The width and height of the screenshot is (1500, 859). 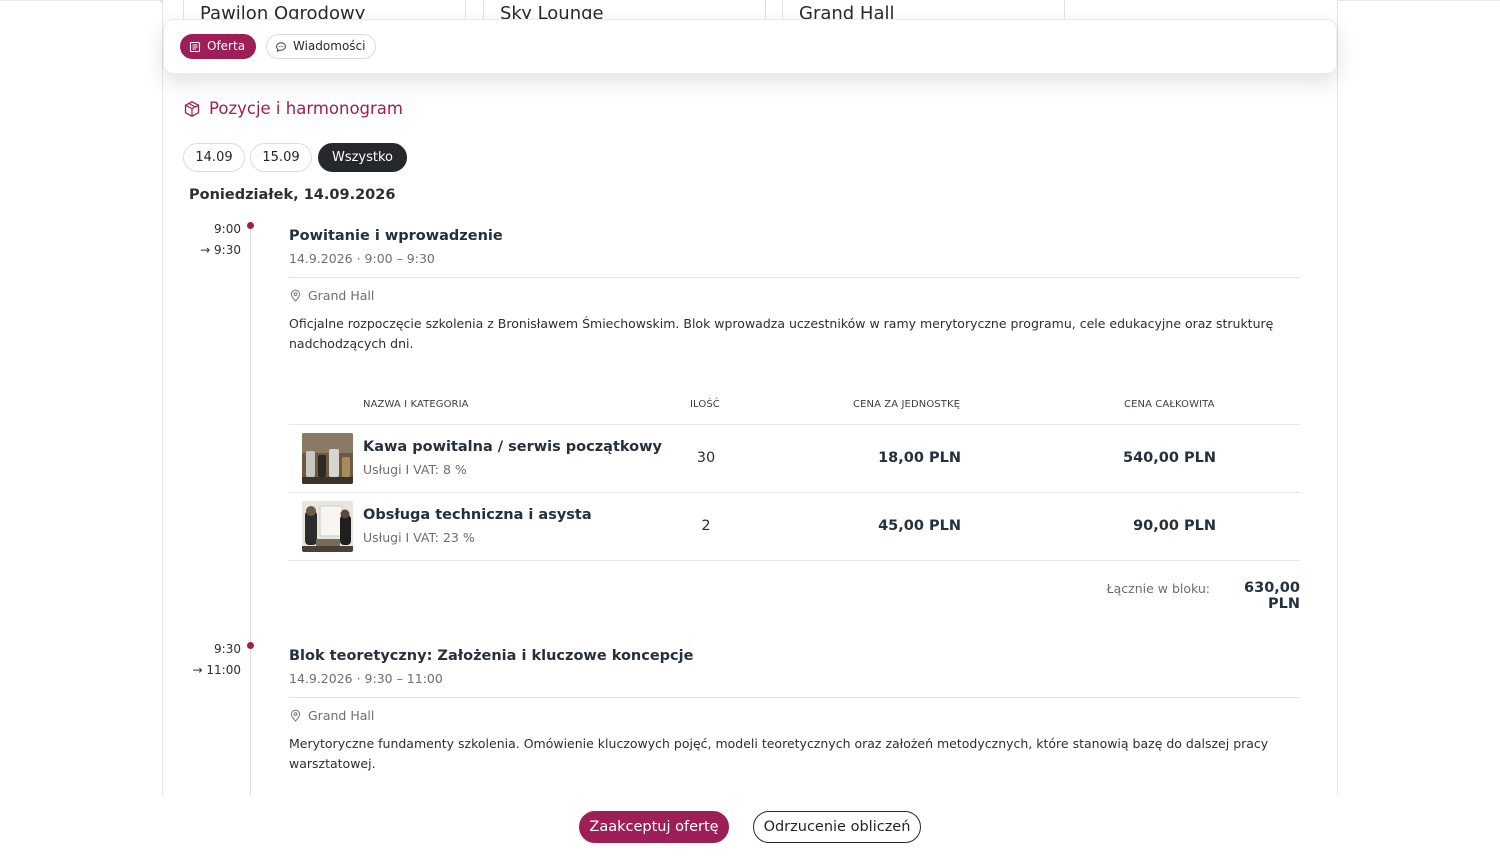 I want to click on block-datetime: 14.9.2026 · 9:00 – 9:30, so click(x=362, y=258).